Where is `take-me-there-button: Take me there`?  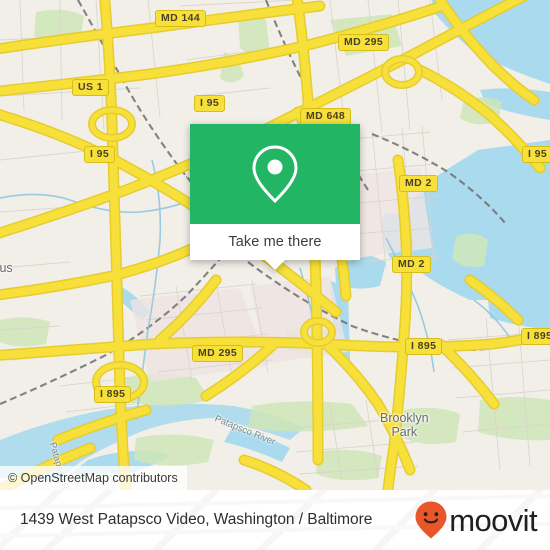
take-me-there-button: Take me there is located at coordinates (275, 242).